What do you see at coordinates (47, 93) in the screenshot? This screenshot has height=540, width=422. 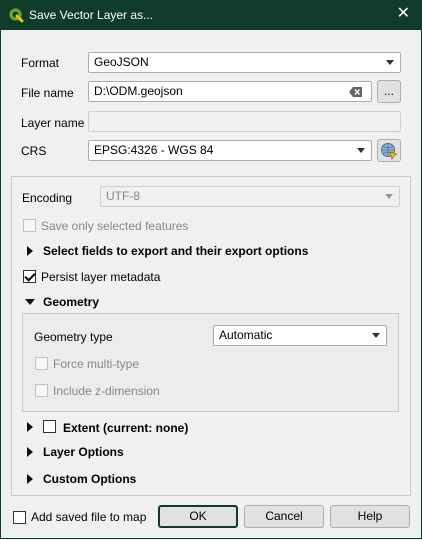 I see `filename-label: File name` at bounding box center [47, 93].